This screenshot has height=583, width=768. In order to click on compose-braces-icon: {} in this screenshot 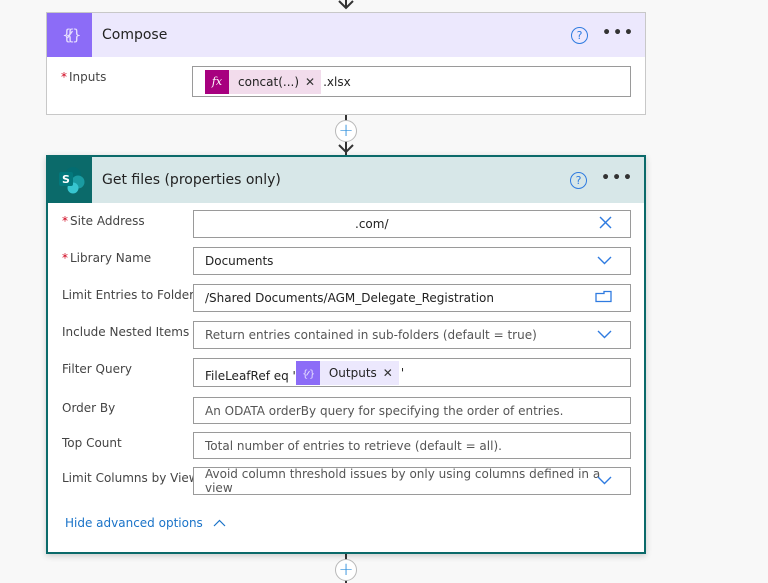, I will do `click(307, 372)`.